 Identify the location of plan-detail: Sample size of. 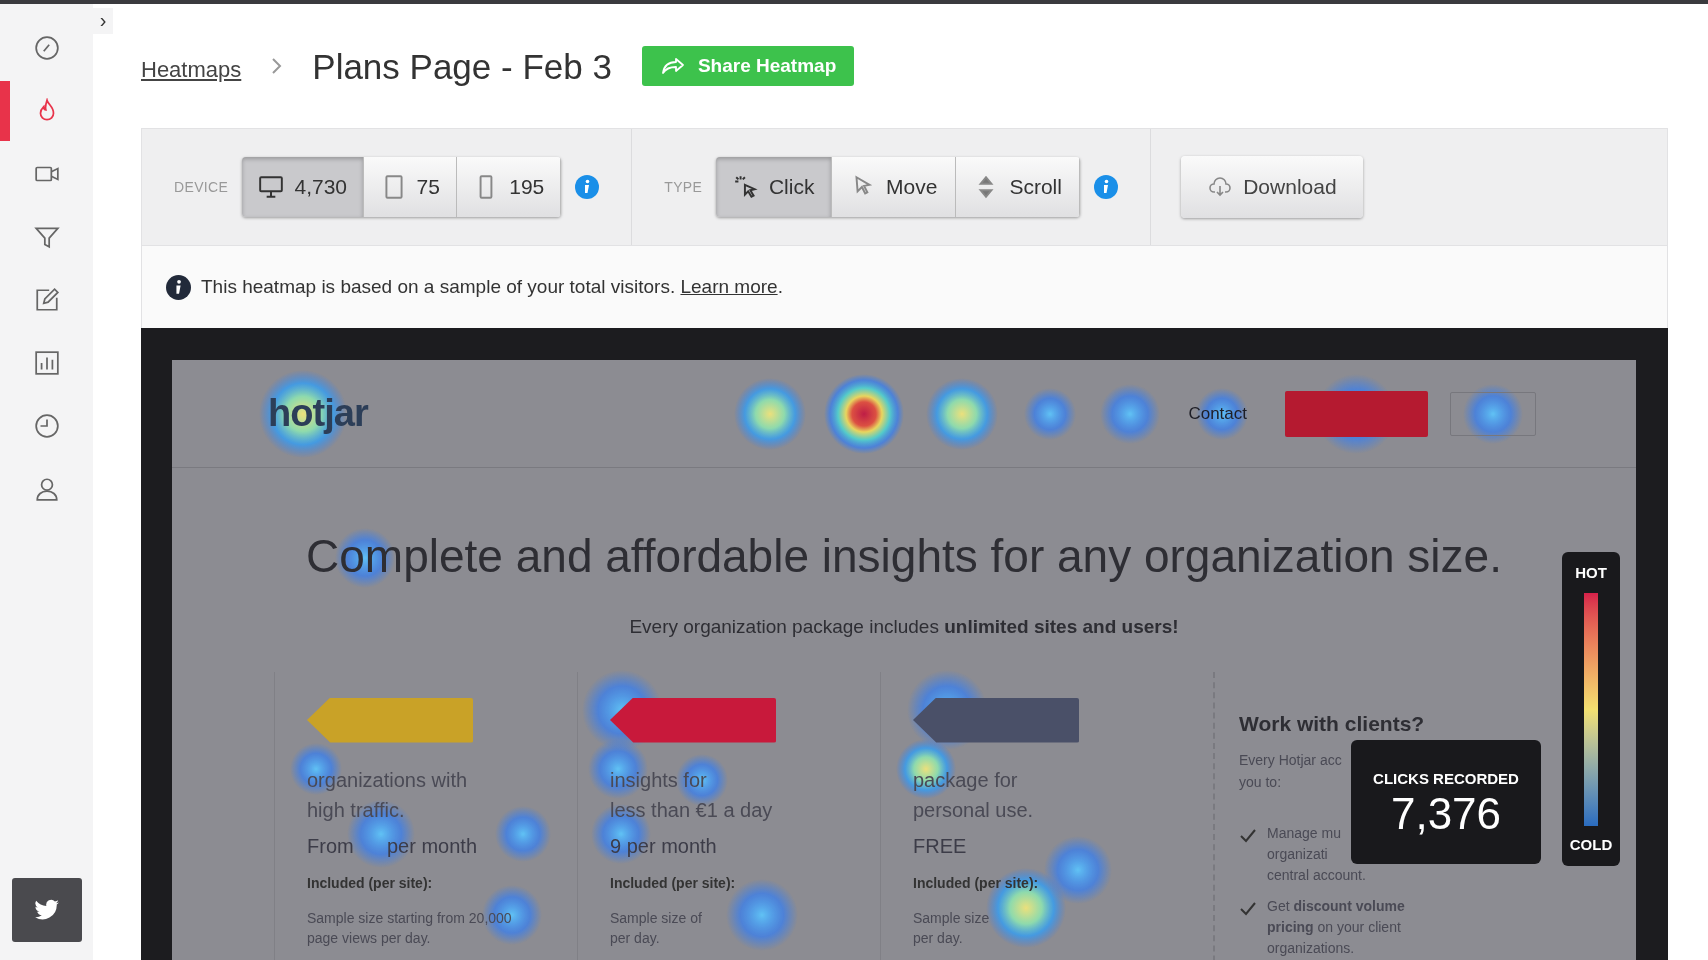
(656, 918).